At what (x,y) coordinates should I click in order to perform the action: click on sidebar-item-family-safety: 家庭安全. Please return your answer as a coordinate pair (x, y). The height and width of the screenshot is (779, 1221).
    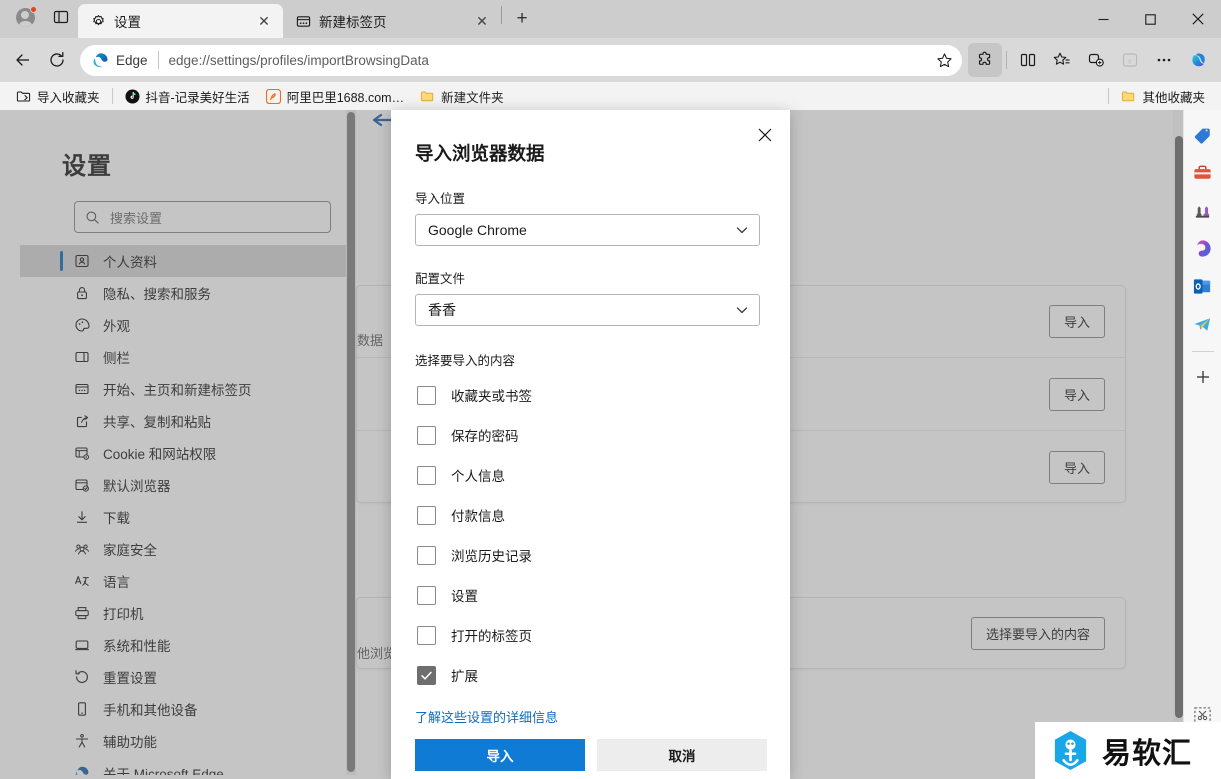
    Looking at the image, I should click on (183, 549).